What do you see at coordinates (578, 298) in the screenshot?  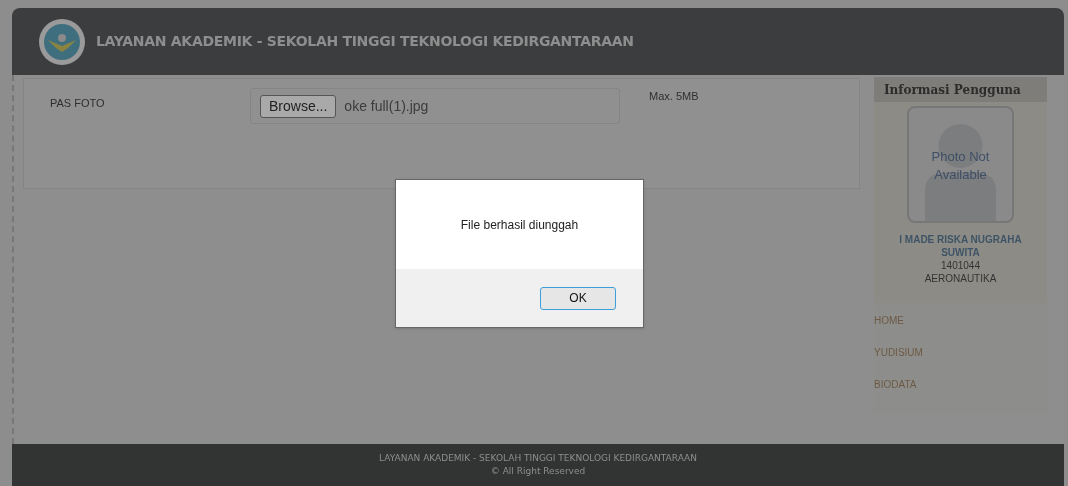 I see `ok-button: OK` at bounding box center [578, 298].